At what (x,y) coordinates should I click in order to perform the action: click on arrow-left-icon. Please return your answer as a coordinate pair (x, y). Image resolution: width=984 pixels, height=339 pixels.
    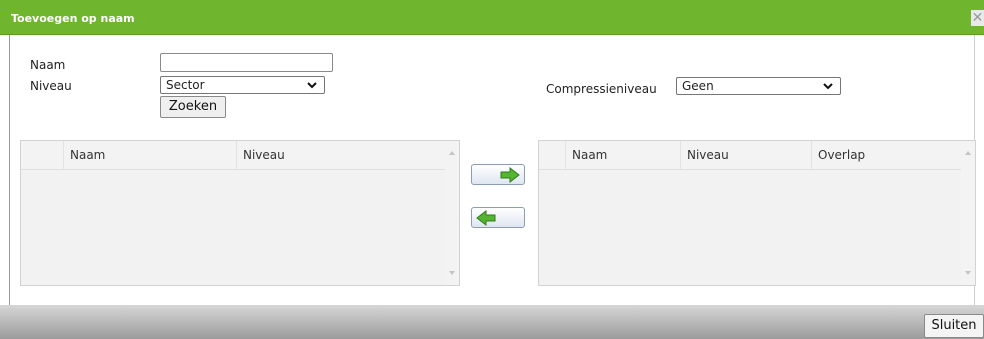
    Looking at the image, I should click on (486, 218).